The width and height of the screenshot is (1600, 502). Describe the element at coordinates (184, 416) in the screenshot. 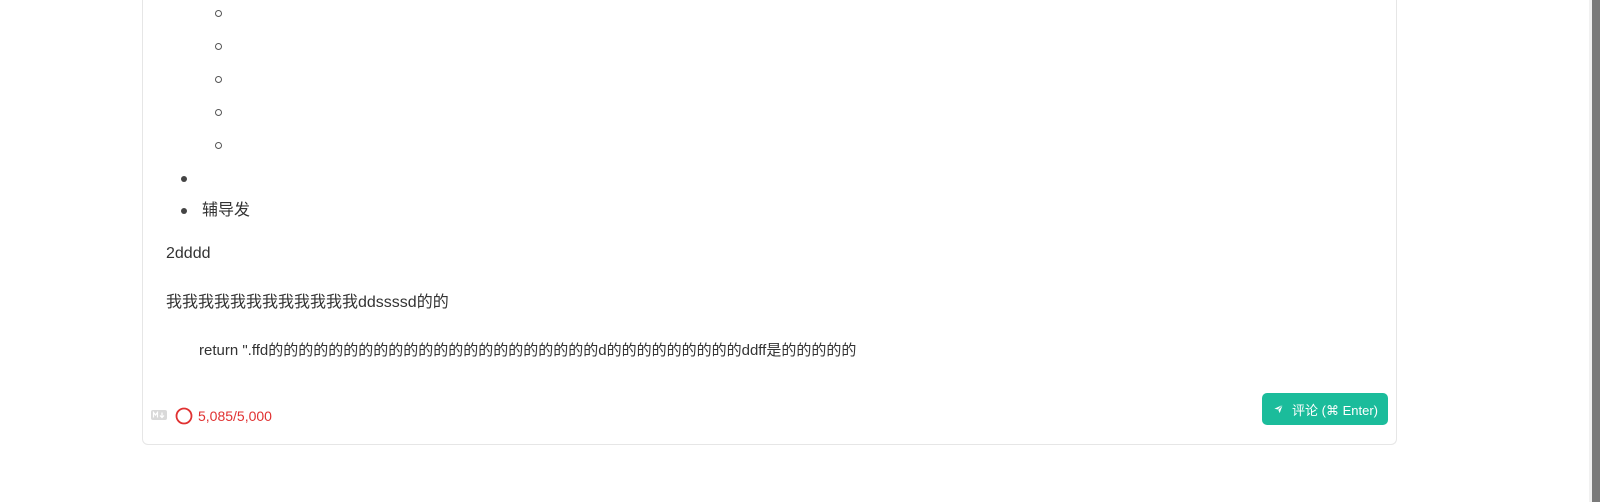

I see `progress-ring-icon` at that location.